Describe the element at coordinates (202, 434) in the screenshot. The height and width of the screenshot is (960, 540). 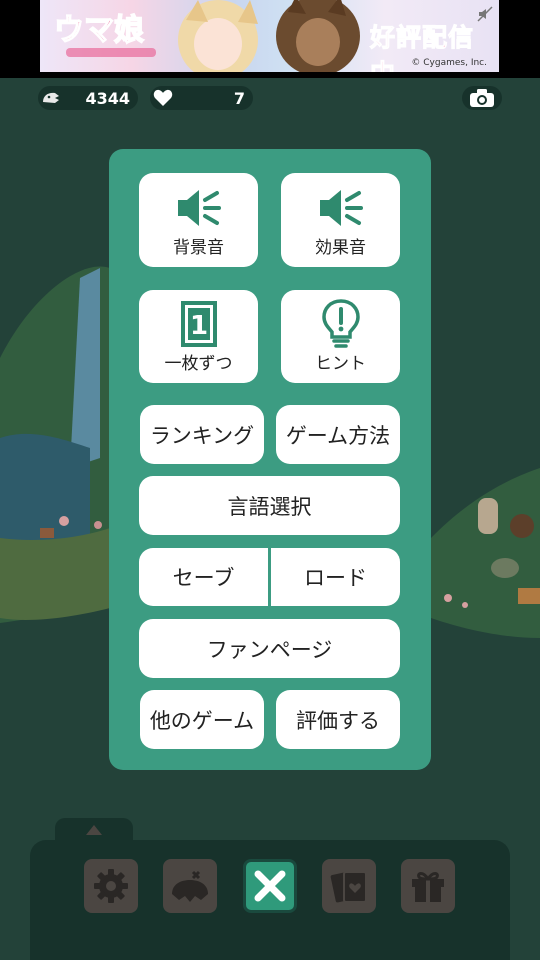
I see `ranking-button: ランキング` at that location.